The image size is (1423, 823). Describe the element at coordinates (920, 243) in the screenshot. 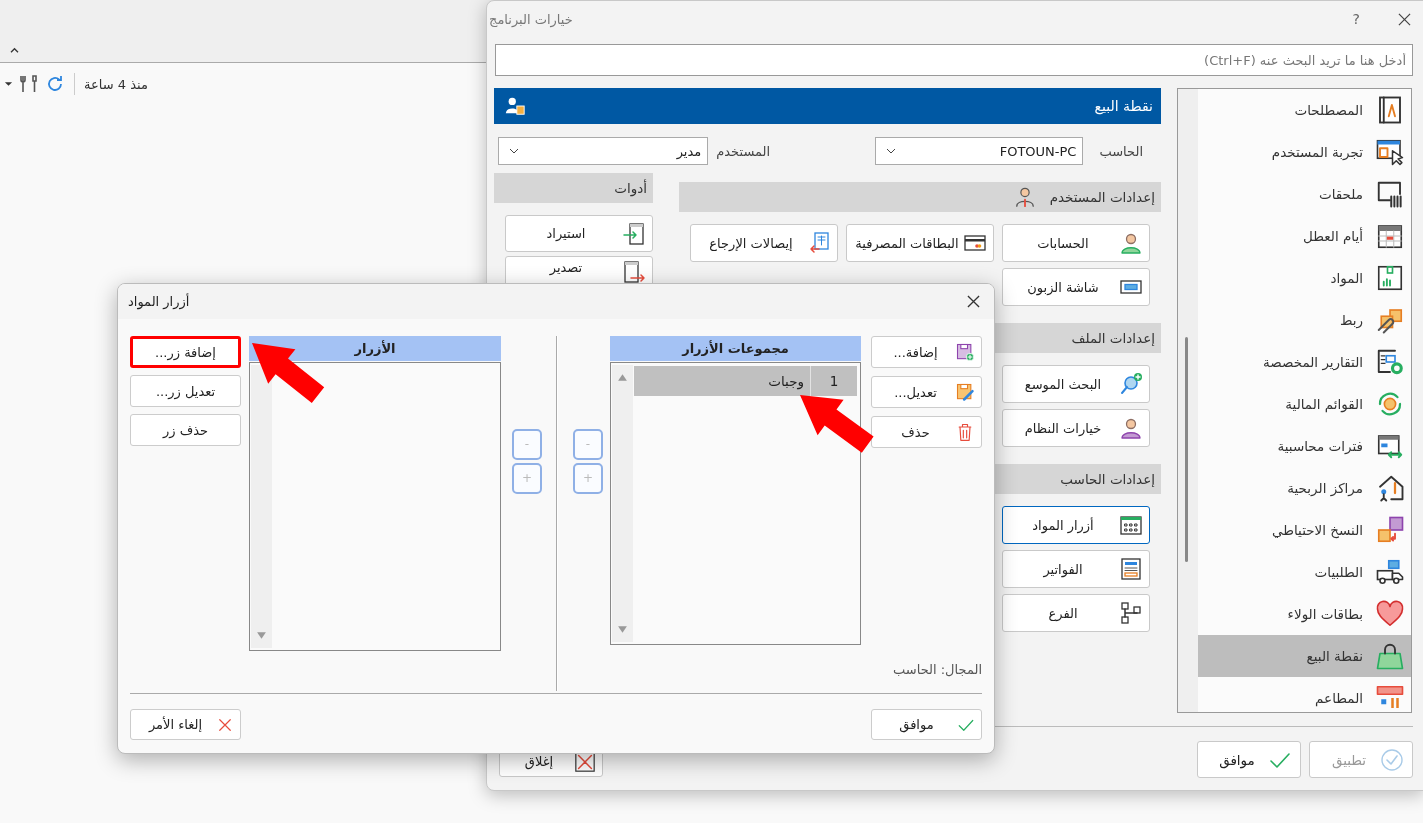

I see `settings-button: البطاقات المصرفية` at that location.